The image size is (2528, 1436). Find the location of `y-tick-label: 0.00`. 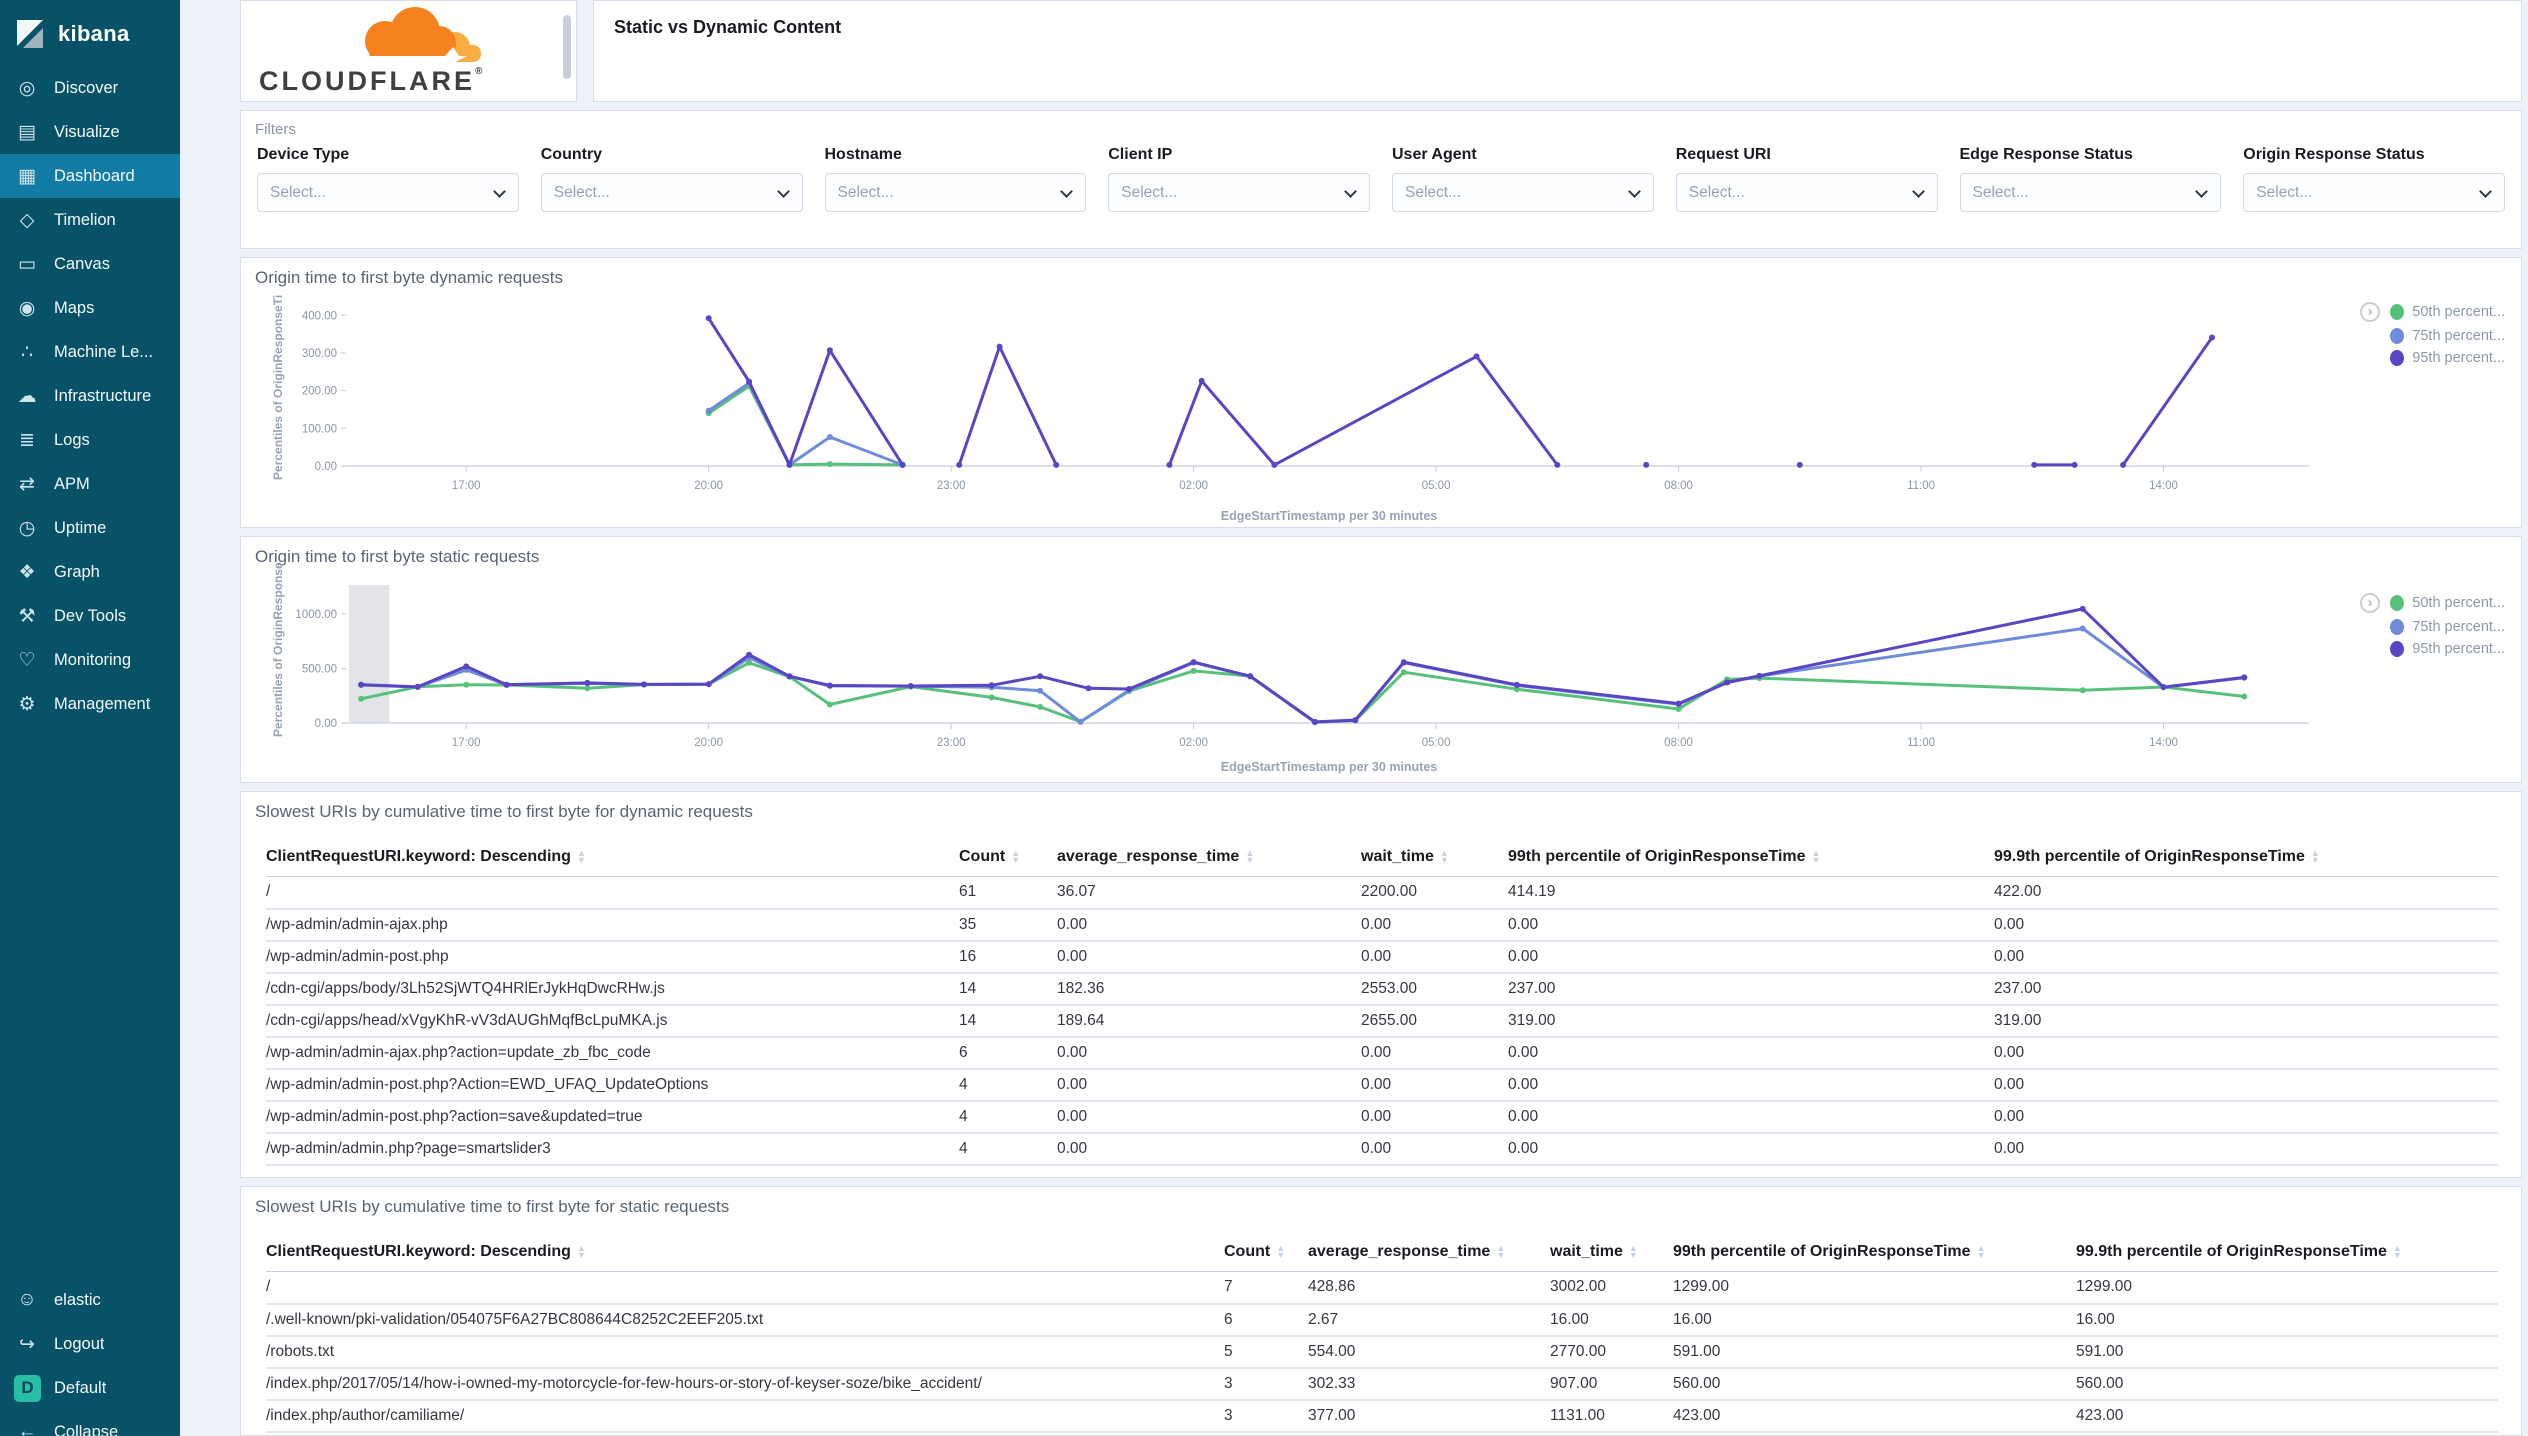

y-tick-label: 0.00 is located at coordinates (326, 467).